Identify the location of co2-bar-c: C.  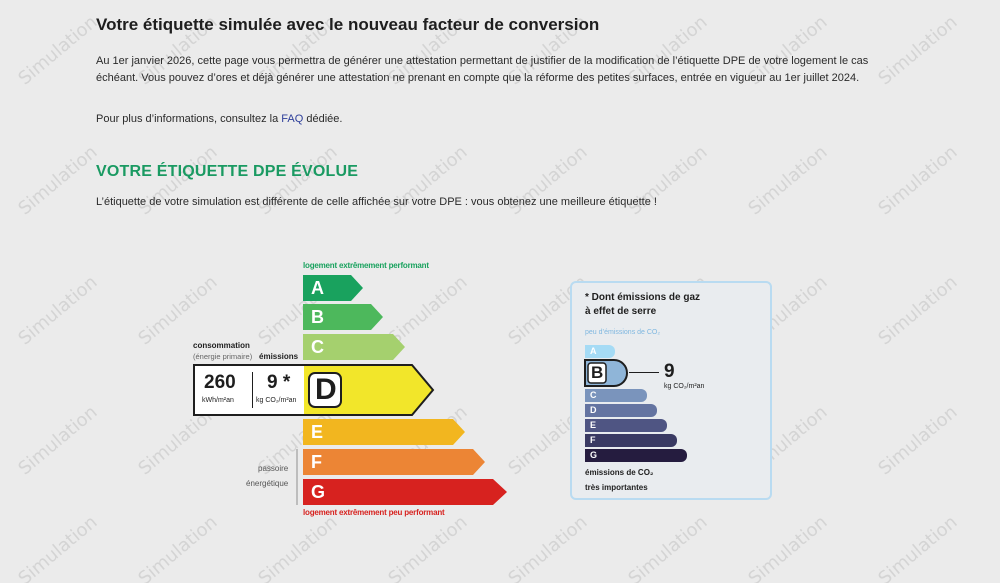
(616, 395).